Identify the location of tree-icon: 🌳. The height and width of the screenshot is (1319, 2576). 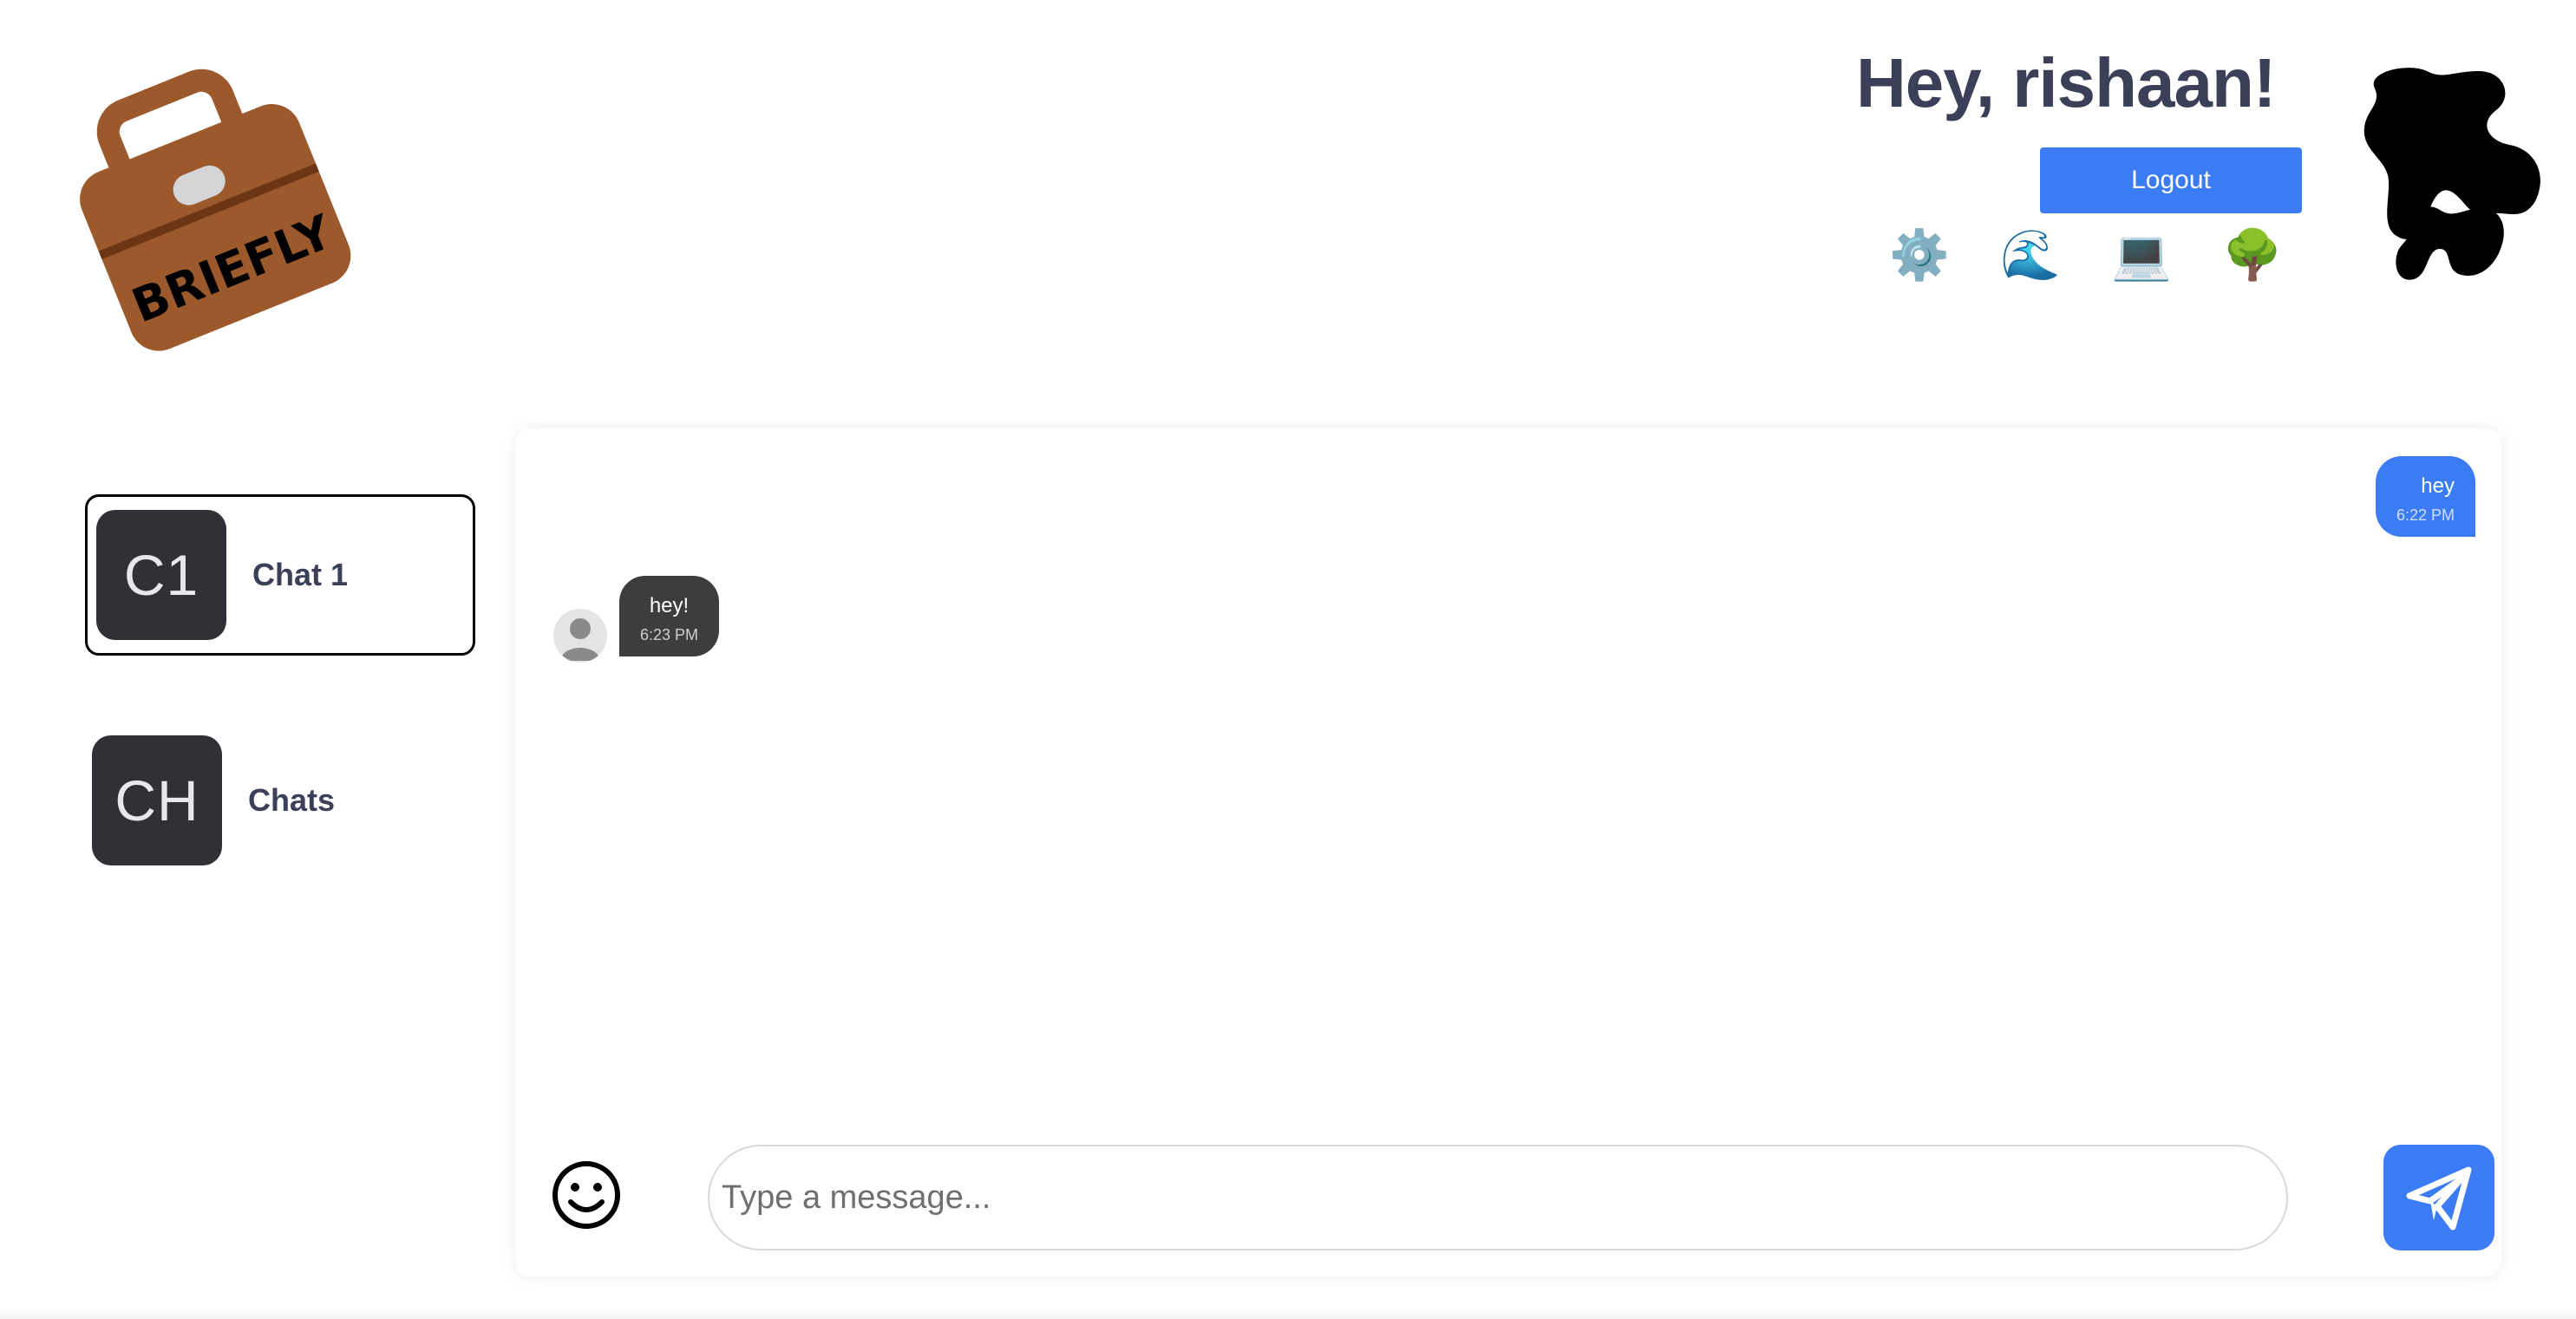
(2252, 255).